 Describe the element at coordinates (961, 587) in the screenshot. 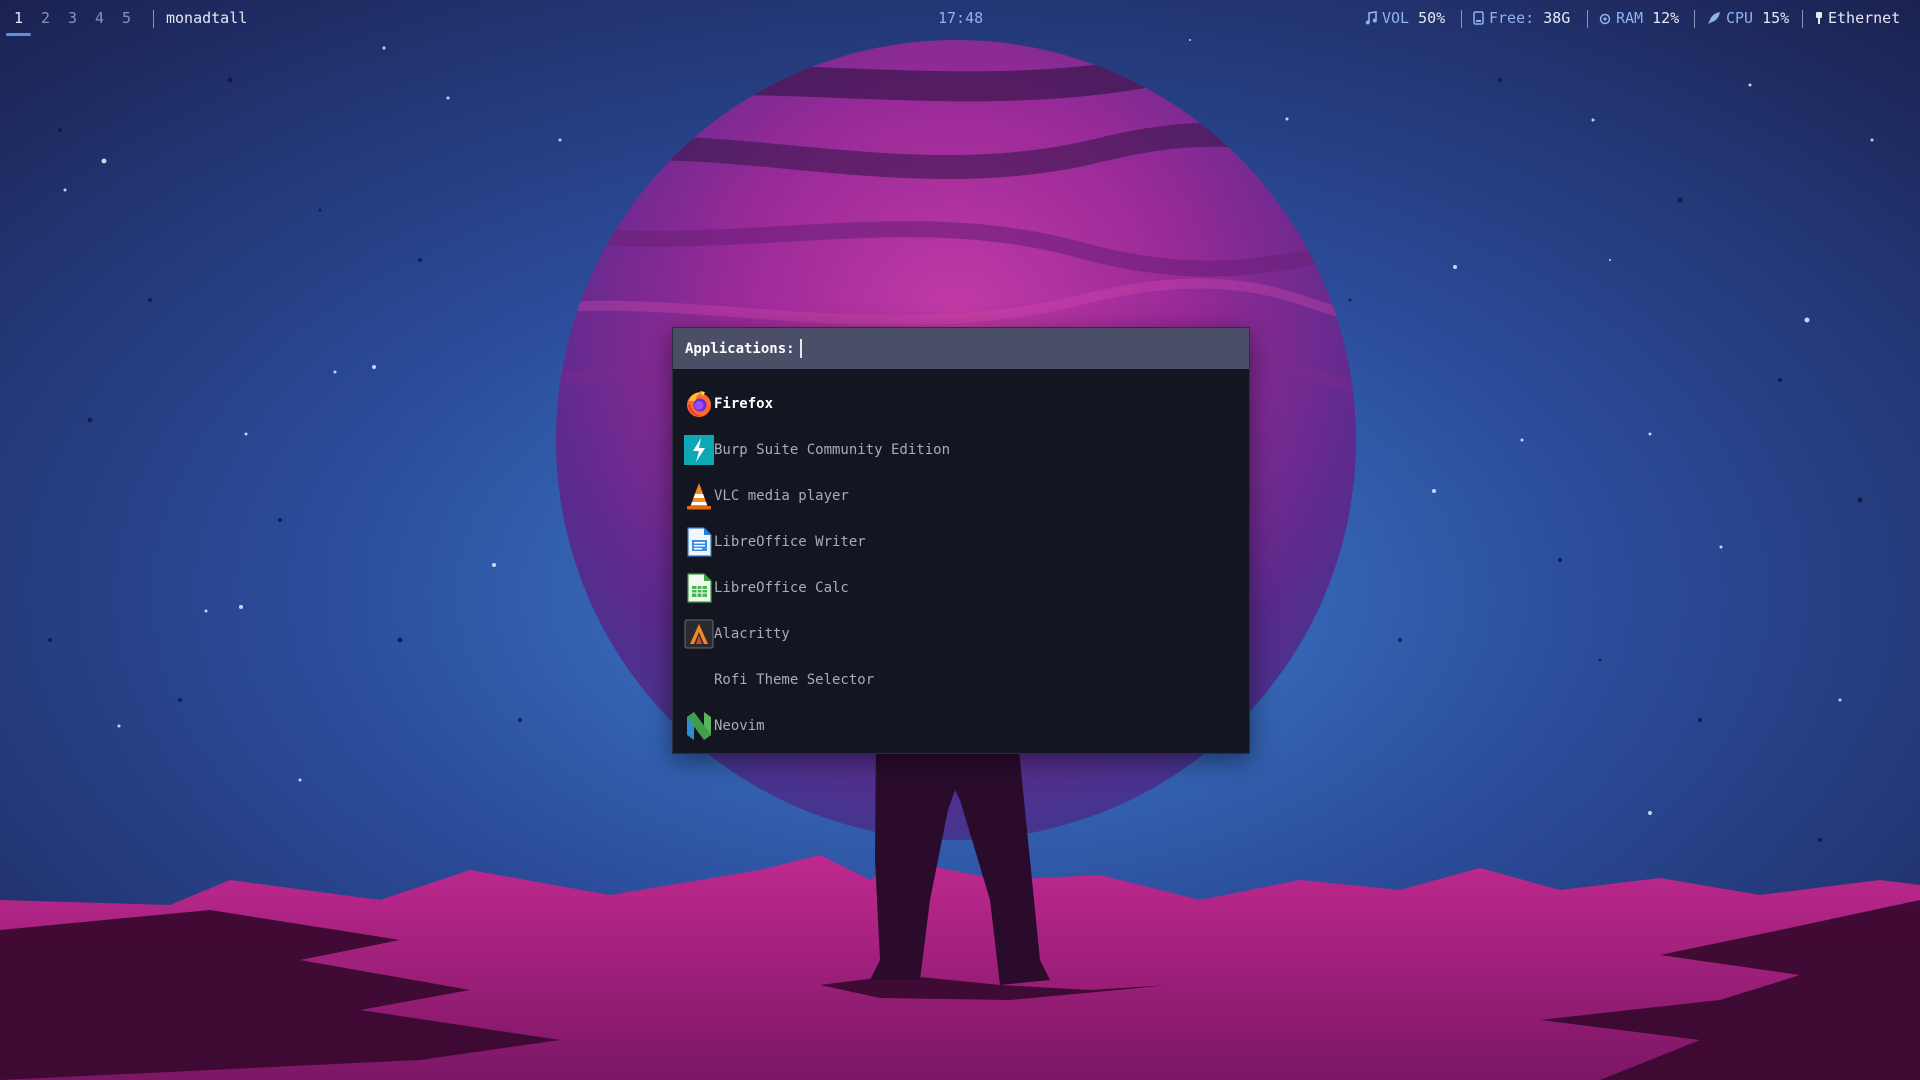

I see `list-item-libreoffice-calc: LibreOffice Calc` at that location.